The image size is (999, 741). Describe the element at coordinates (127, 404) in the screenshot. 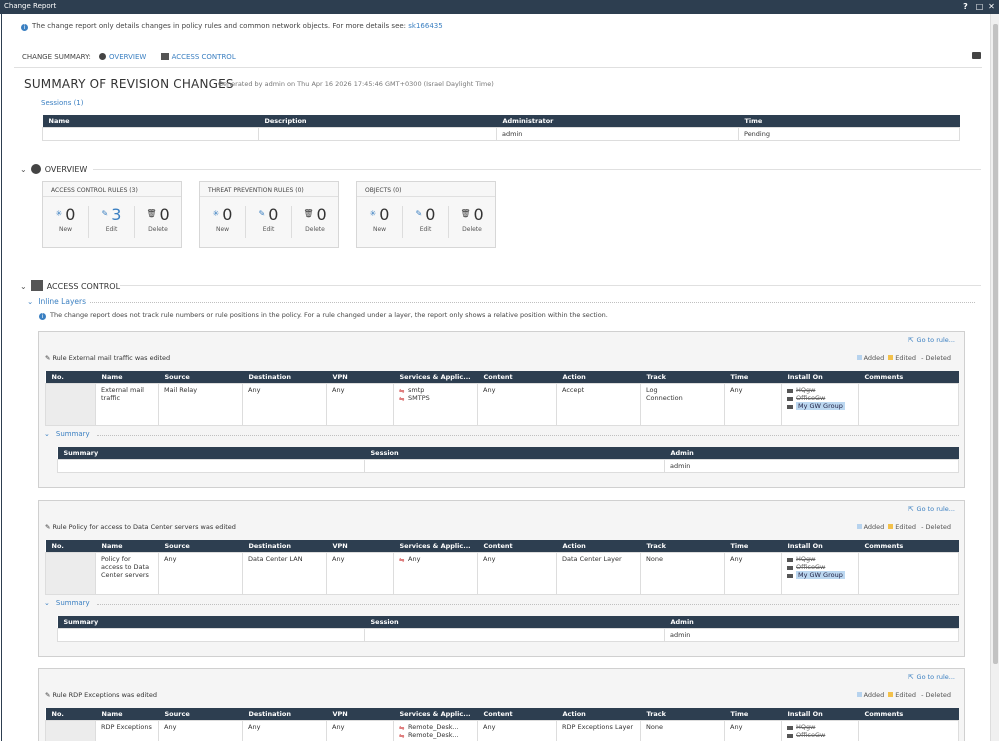

I see `rule-name: External mail traffic` at that location.